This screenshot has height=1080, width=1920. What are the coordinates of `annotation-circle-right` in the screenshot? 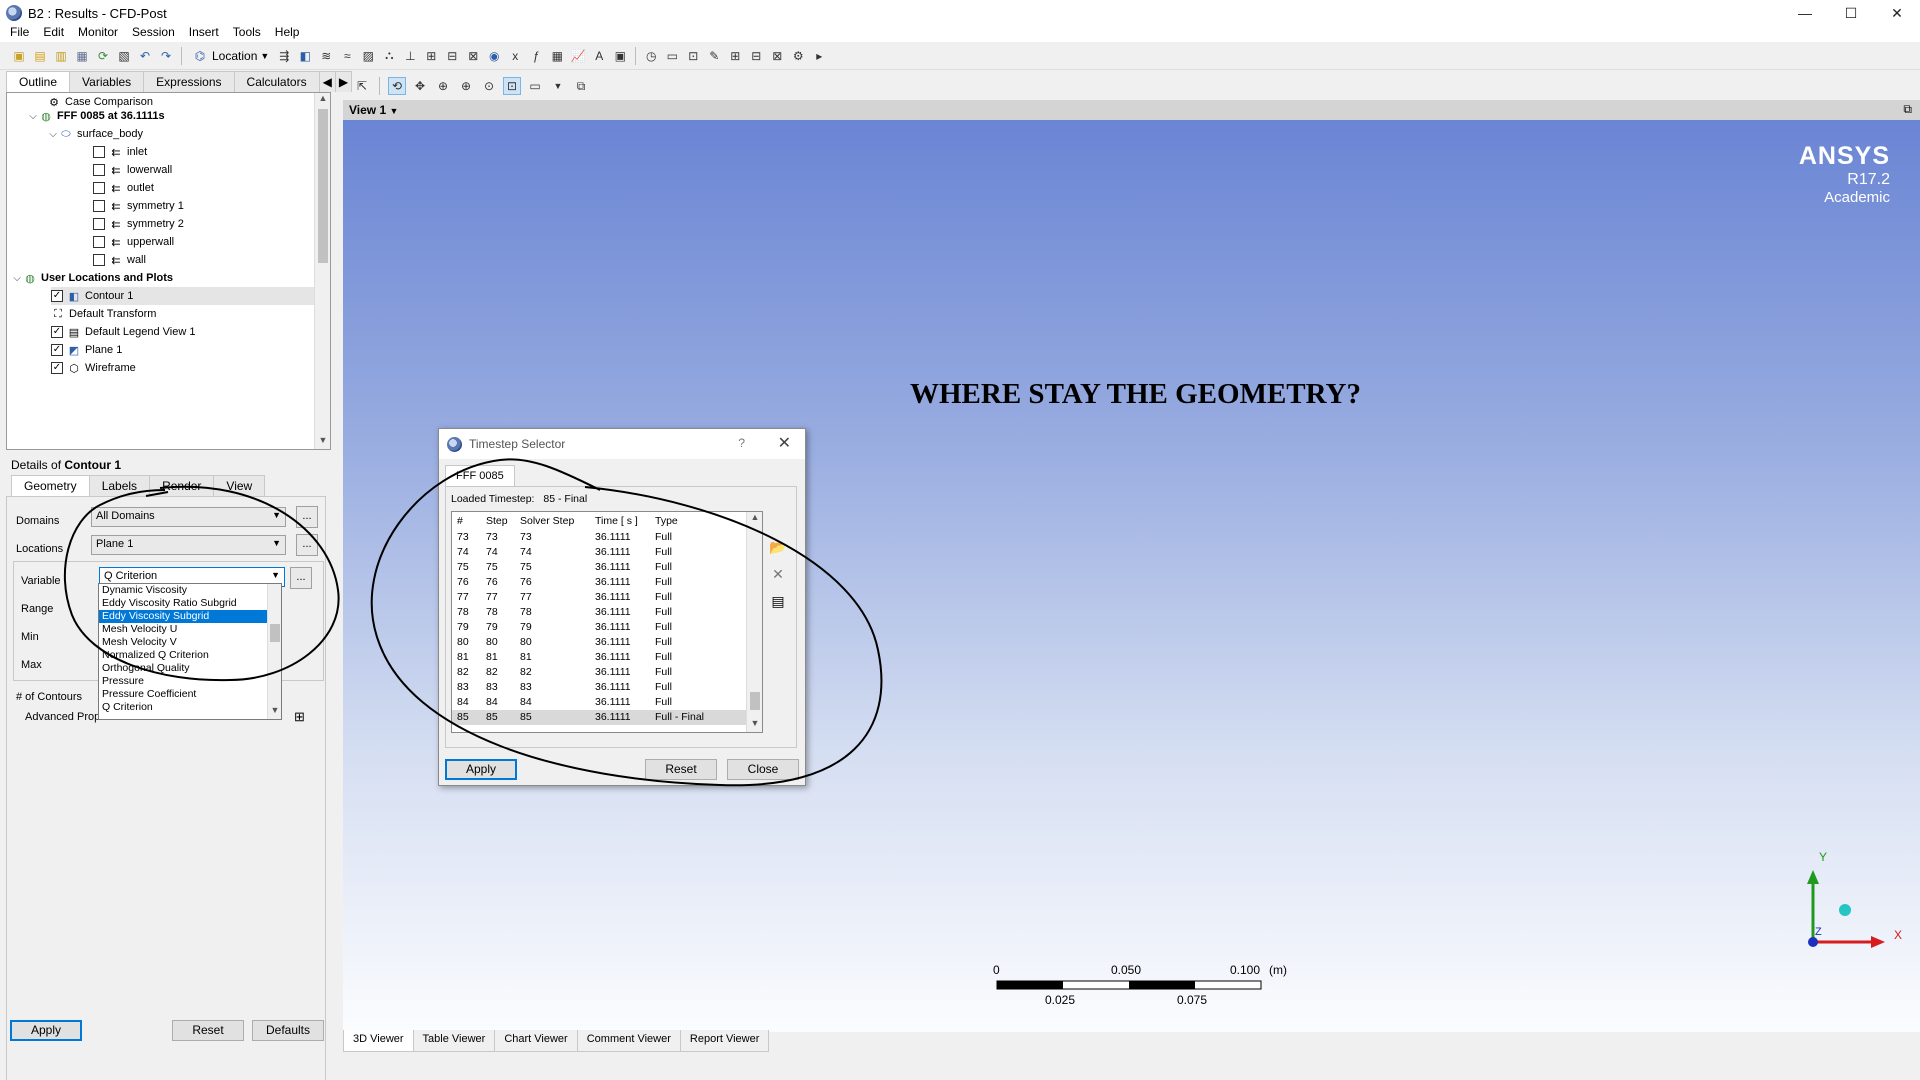 It's located at (626, 622).